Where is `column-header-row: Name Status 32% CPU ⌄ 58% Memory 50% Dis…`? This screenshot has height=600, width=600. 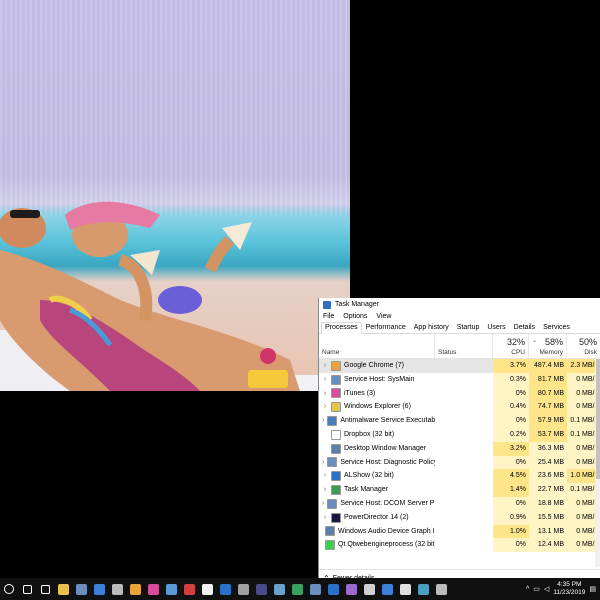
column-header-row: Name Status 32% CPU ⌄ 58% Memory 50% Dis… is located at coordinates (459, 346).